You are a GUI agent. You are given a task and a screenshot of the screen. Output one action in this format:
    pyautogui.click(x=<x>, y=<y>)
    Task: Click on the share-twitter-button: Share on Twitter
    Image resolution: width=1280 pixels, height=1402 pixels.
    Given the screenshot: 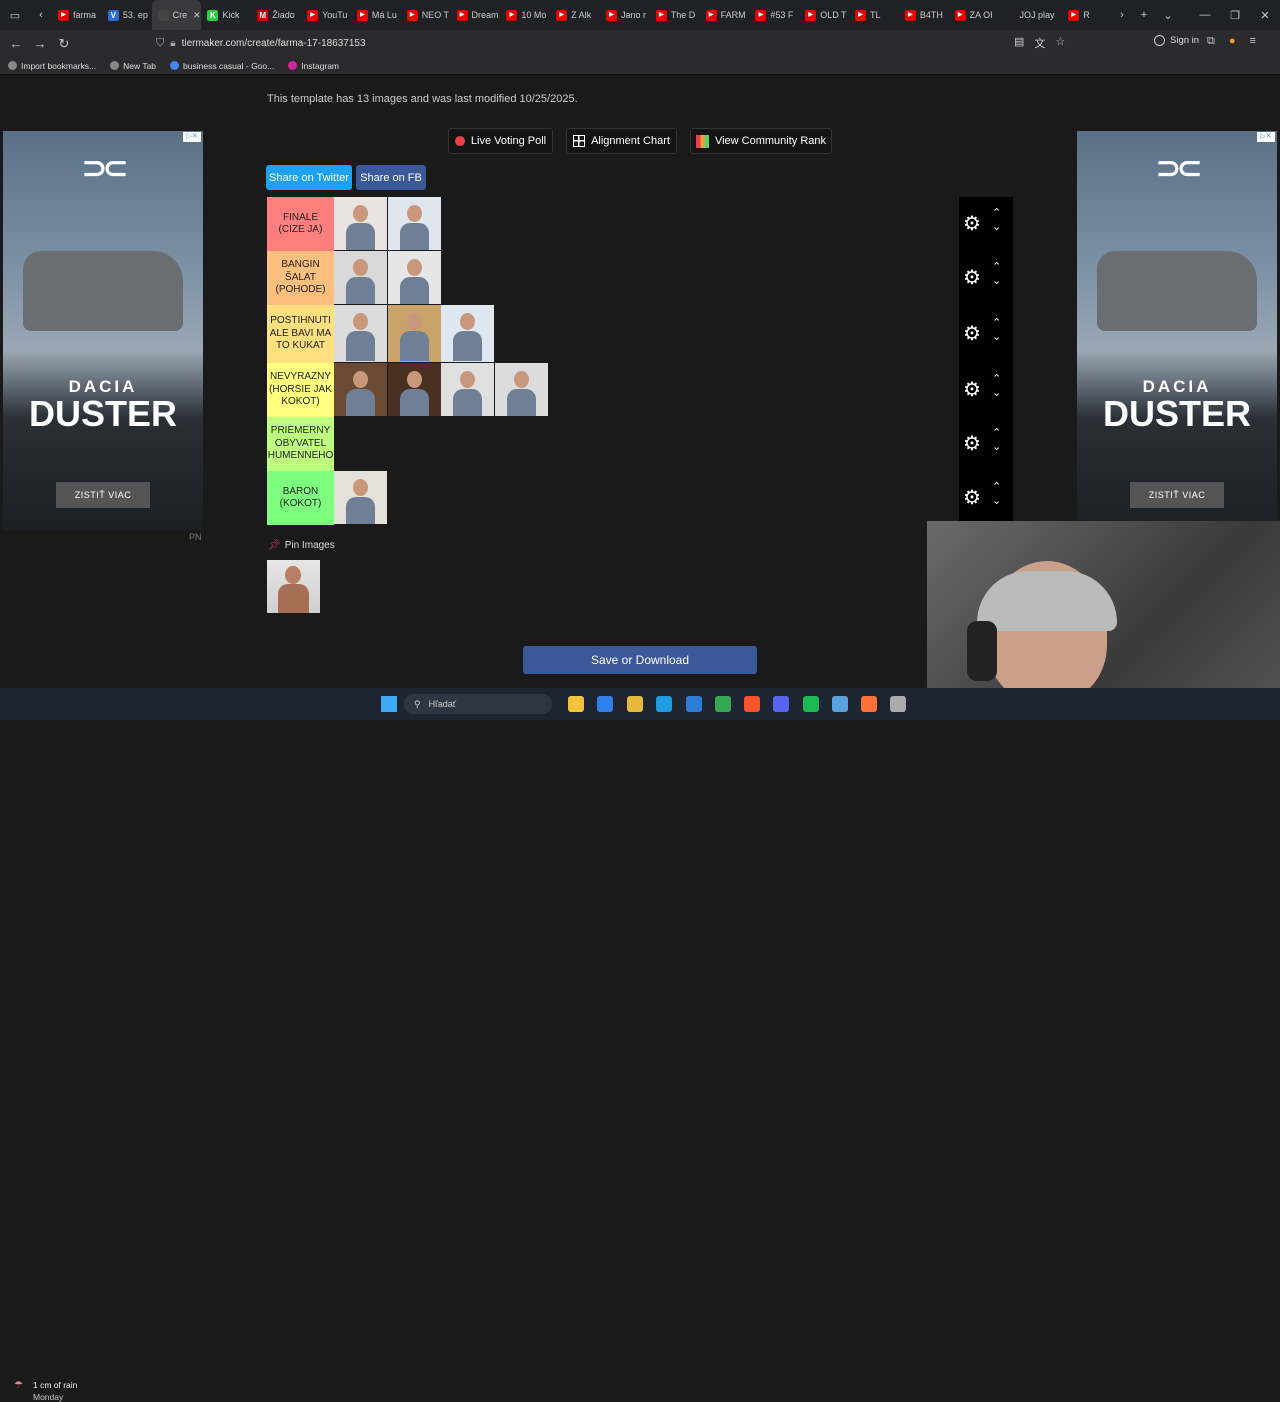 What is the action you would take?
    pyautogui.click(x=309, y=177)
    